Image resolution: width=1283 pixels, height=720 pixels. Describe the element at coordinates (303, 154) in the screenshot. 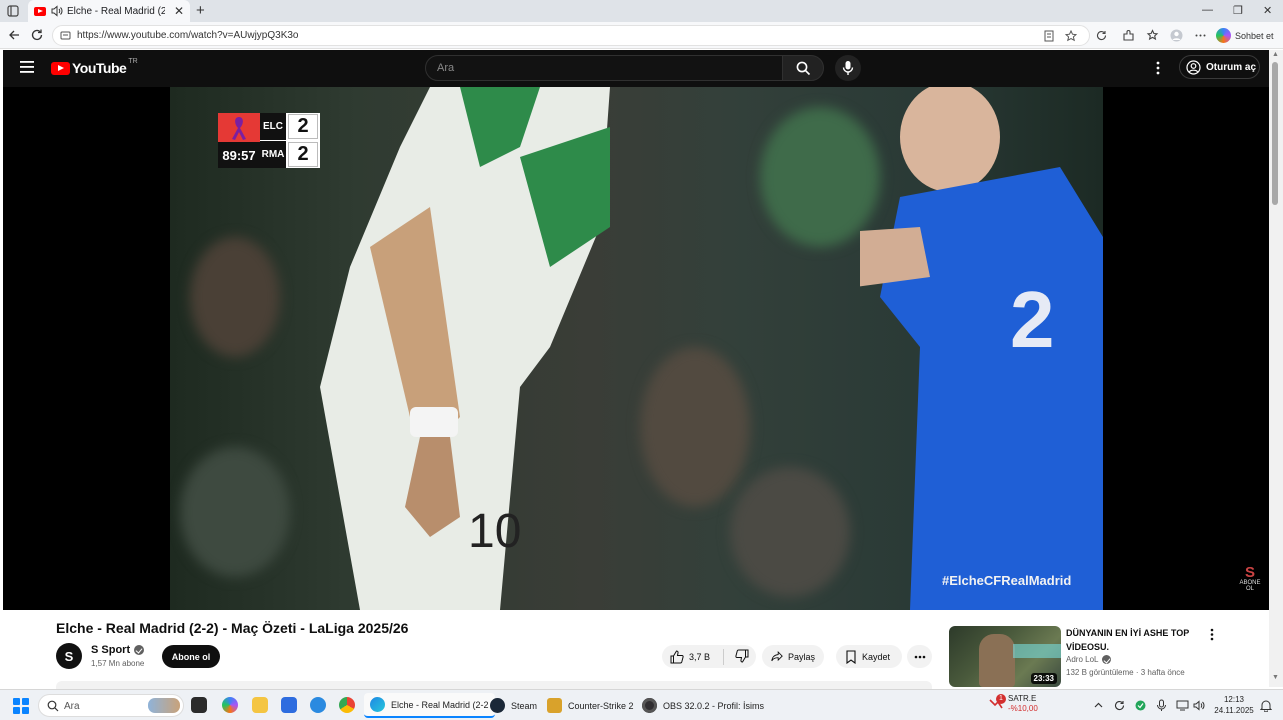

I see `away-score: 2` at that location.